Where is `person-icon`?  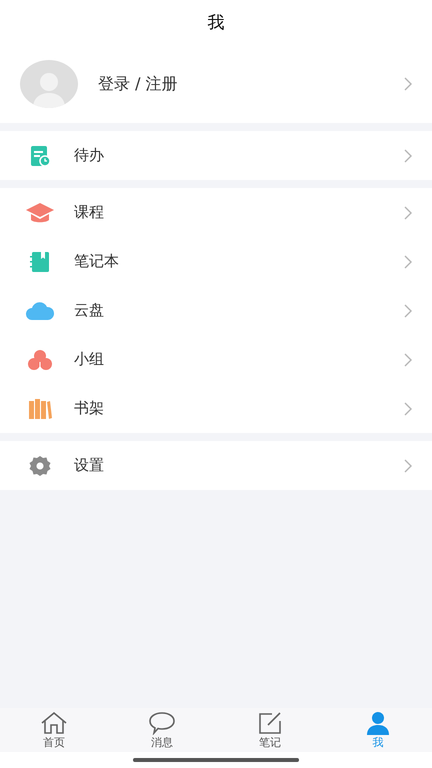 person-icon is located at coordinates (378, 723).